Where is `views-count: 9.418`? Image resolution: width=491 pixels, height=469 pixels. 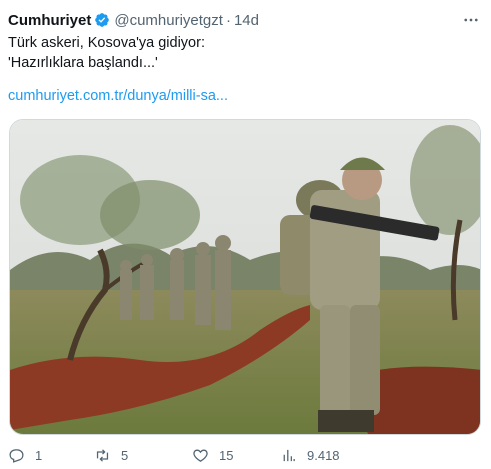 views-count: 9.418 is located at coordinates (323, 455).